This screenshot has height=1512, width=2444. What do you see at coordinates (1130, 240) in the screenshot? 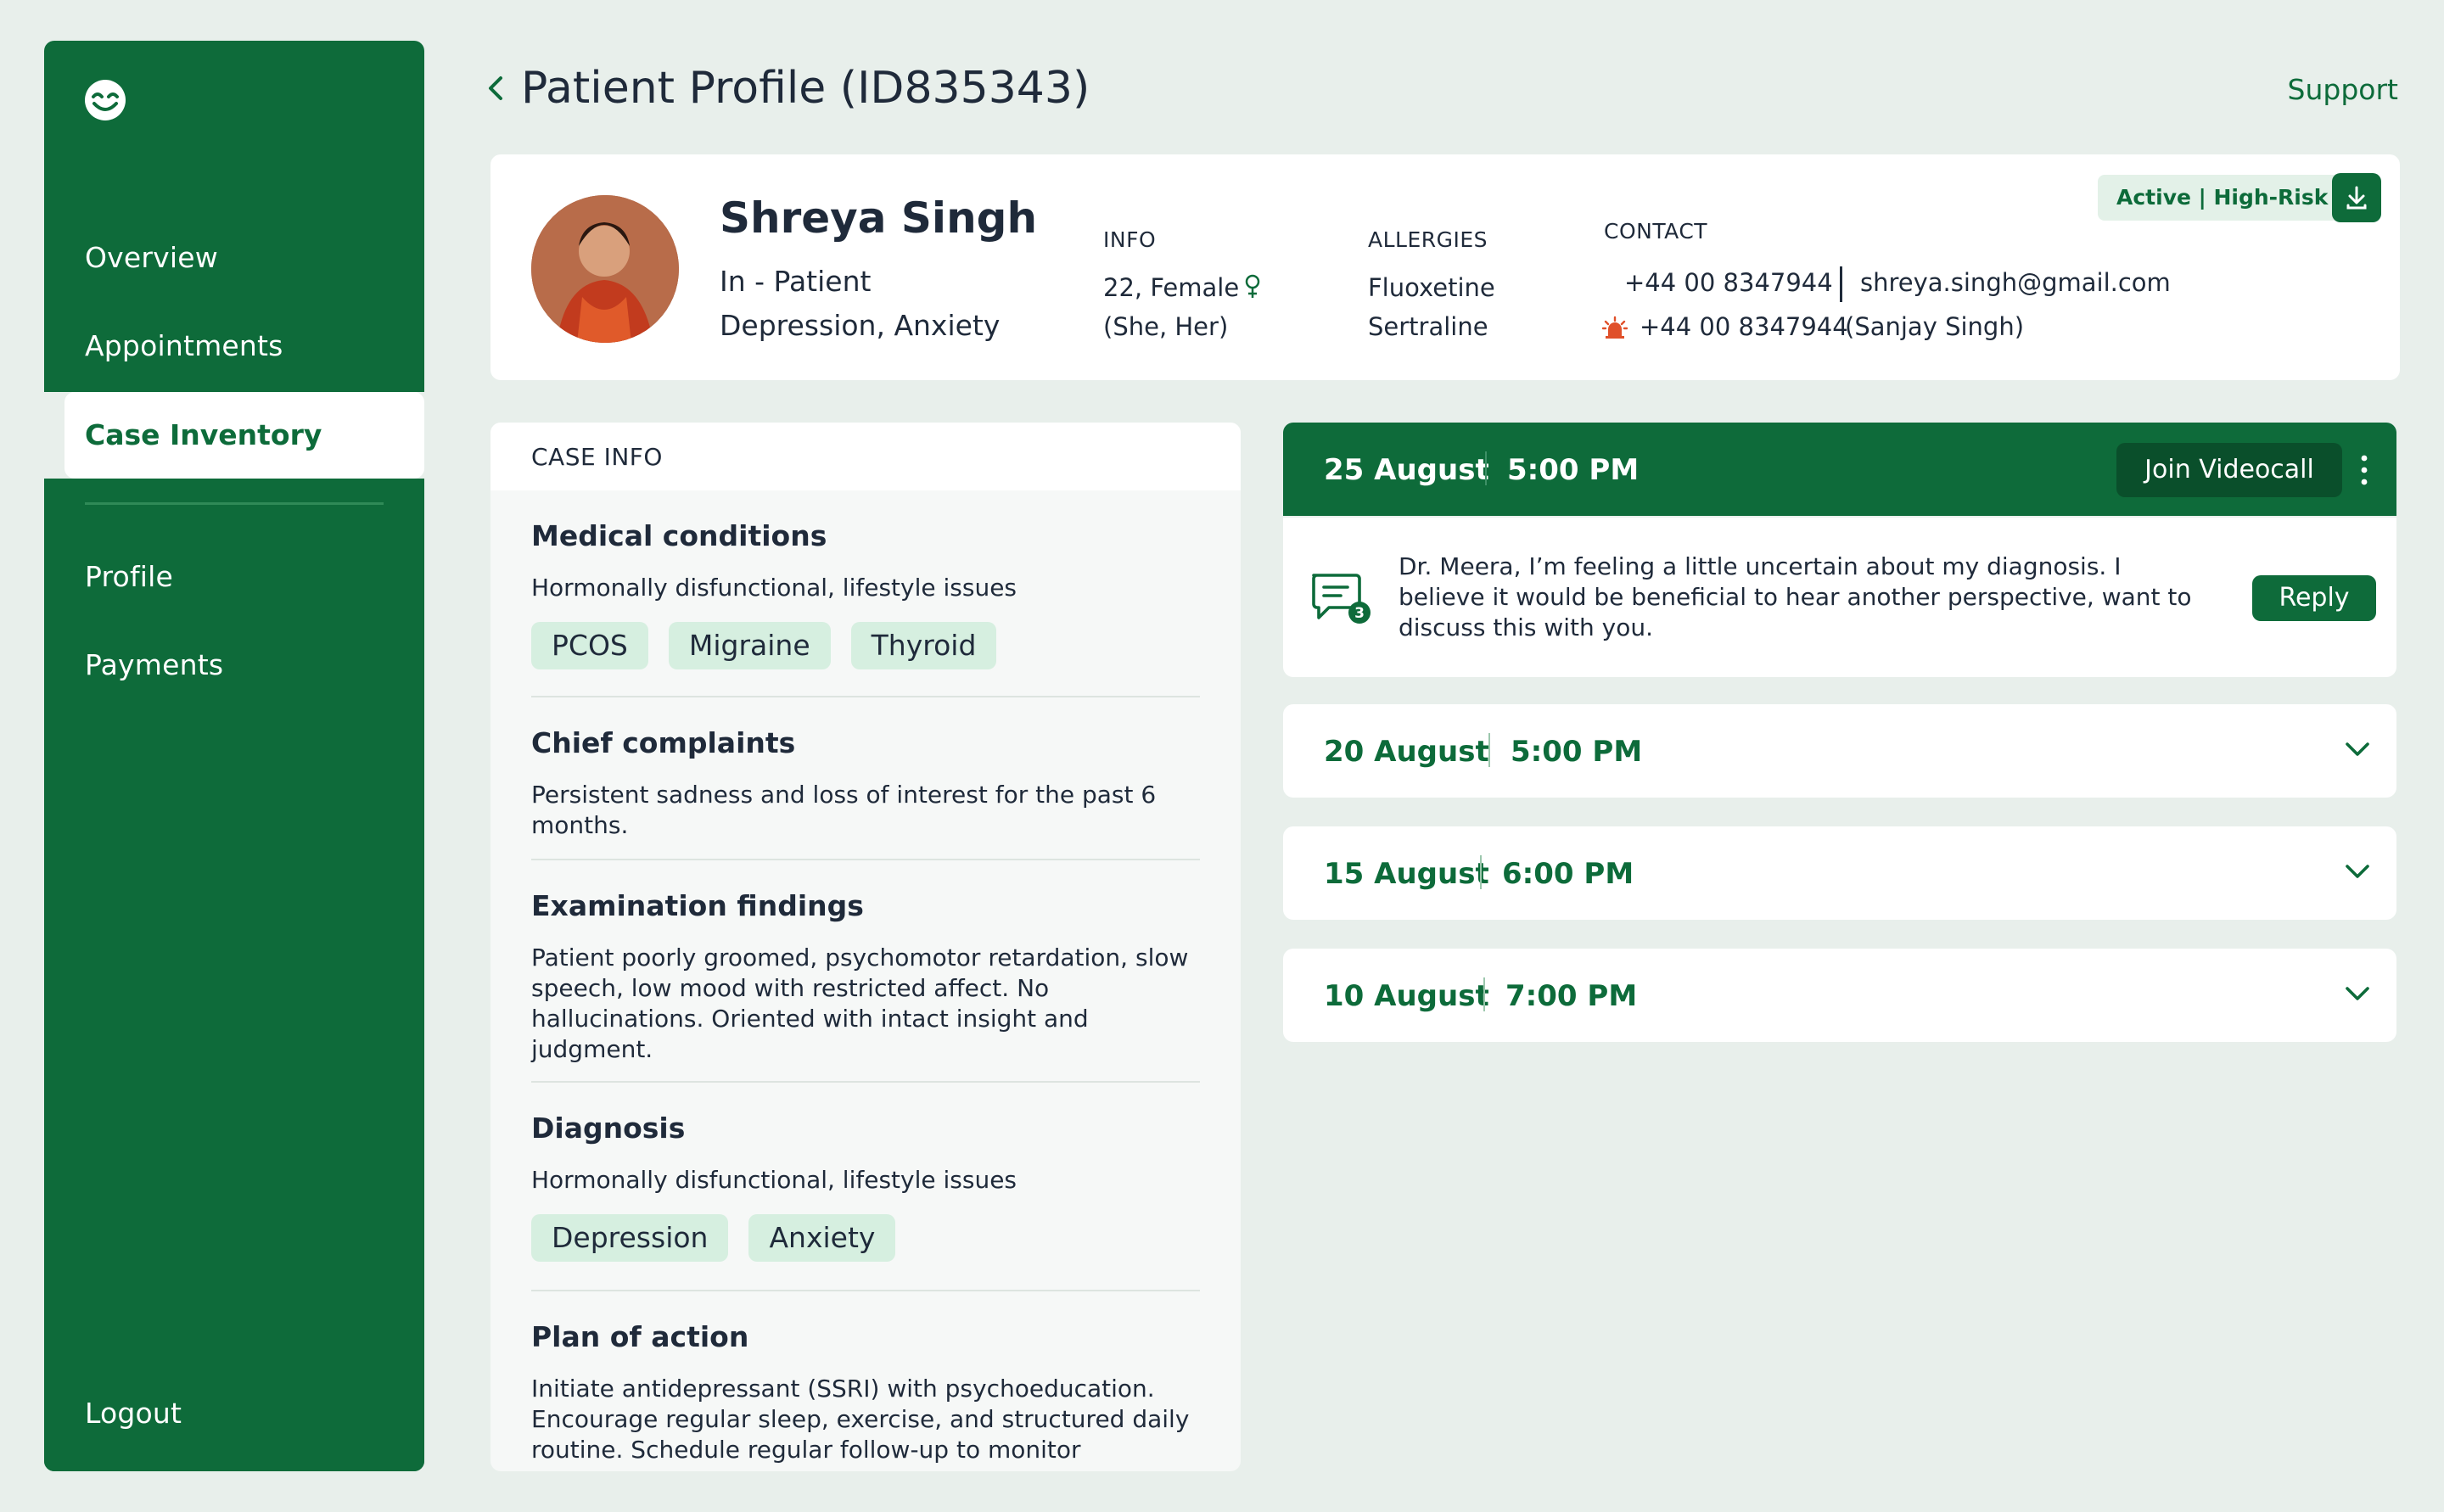
I see `info-label: INFO` at bounding box center [1130, 240].